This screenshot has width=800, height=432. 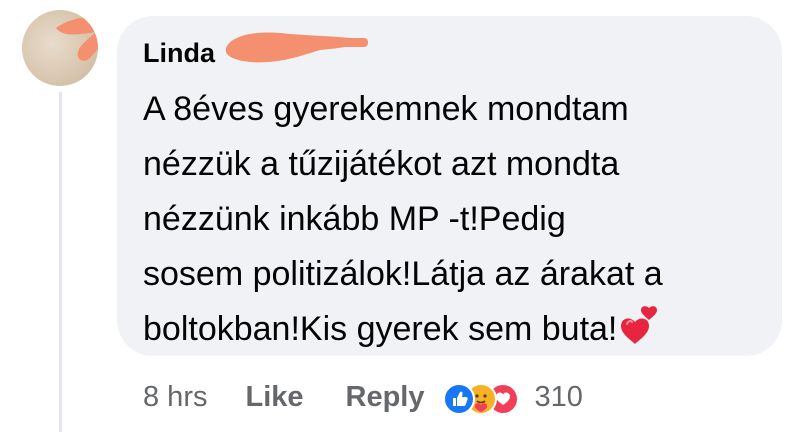 What do you see at coordinates (386, 109) in the screenshot?
I see `comment-line: A 8éves gyerekemnek mondtam` at bounding box center [386, 109].